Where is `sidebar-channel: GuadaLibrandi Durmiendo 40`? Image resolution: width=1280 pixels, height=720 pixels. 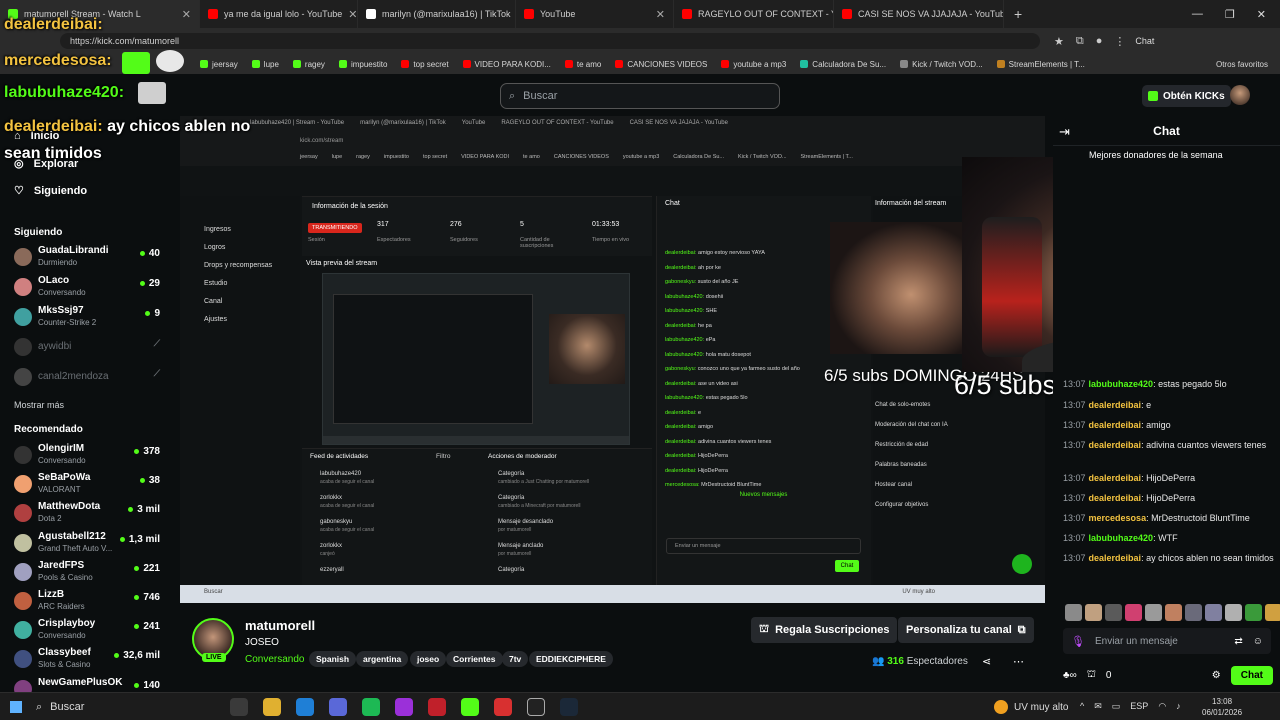
sidebar-channel: GuadaLibrandi Durmiendo 40 is located at coordinates (89, 258).